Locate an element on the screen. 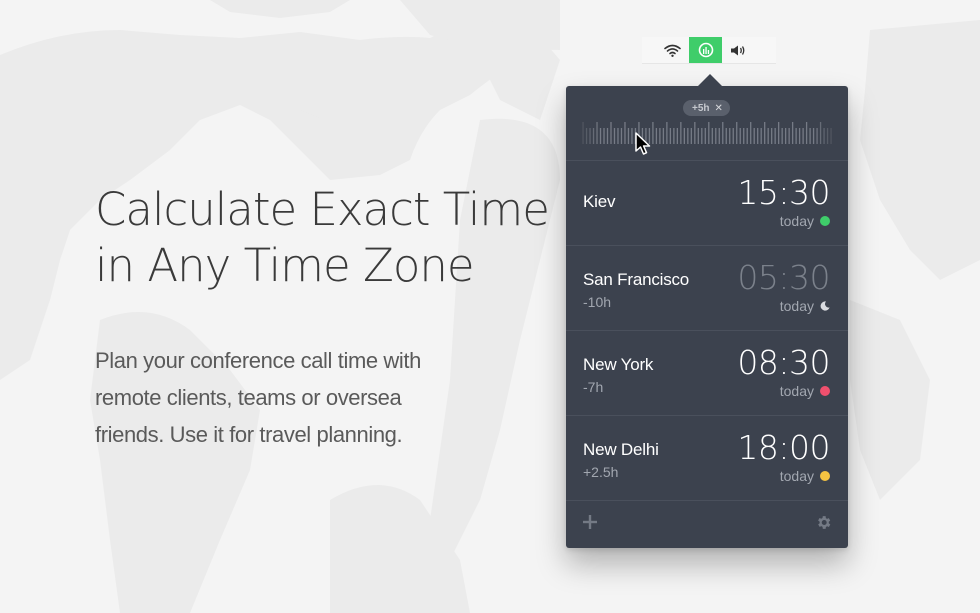 The width and height of the screenshot is (980, 613). volume-icon is located at coordinates (738, 50).